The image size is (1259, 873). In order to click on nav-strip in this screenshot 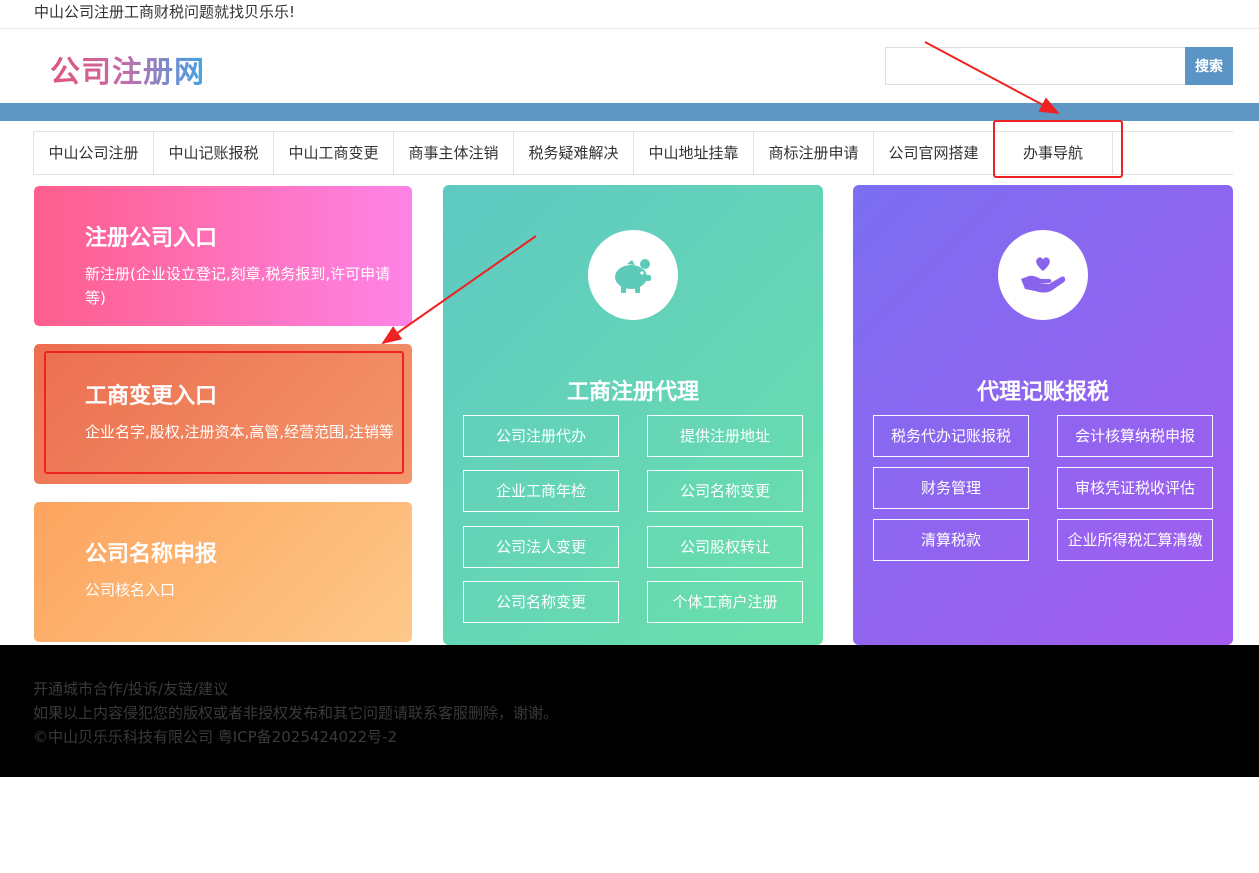, I will do `click(629, 112)`.